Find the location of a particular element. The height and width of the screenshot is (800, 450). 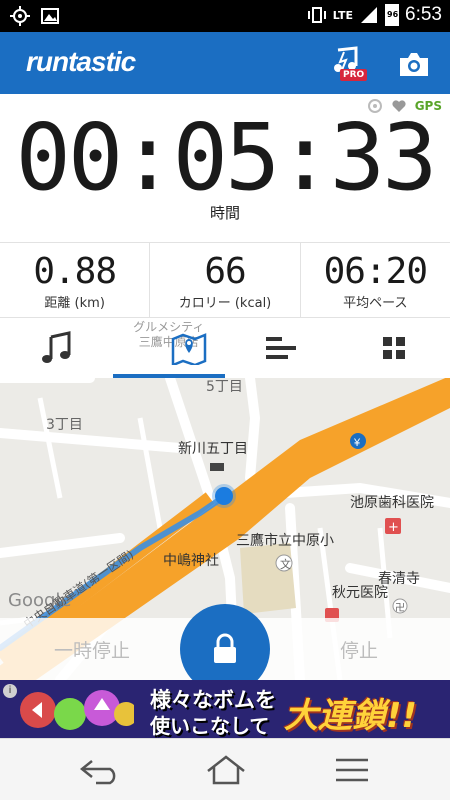

ad-subline: 使いこなして is located at coordinates (210, 726).